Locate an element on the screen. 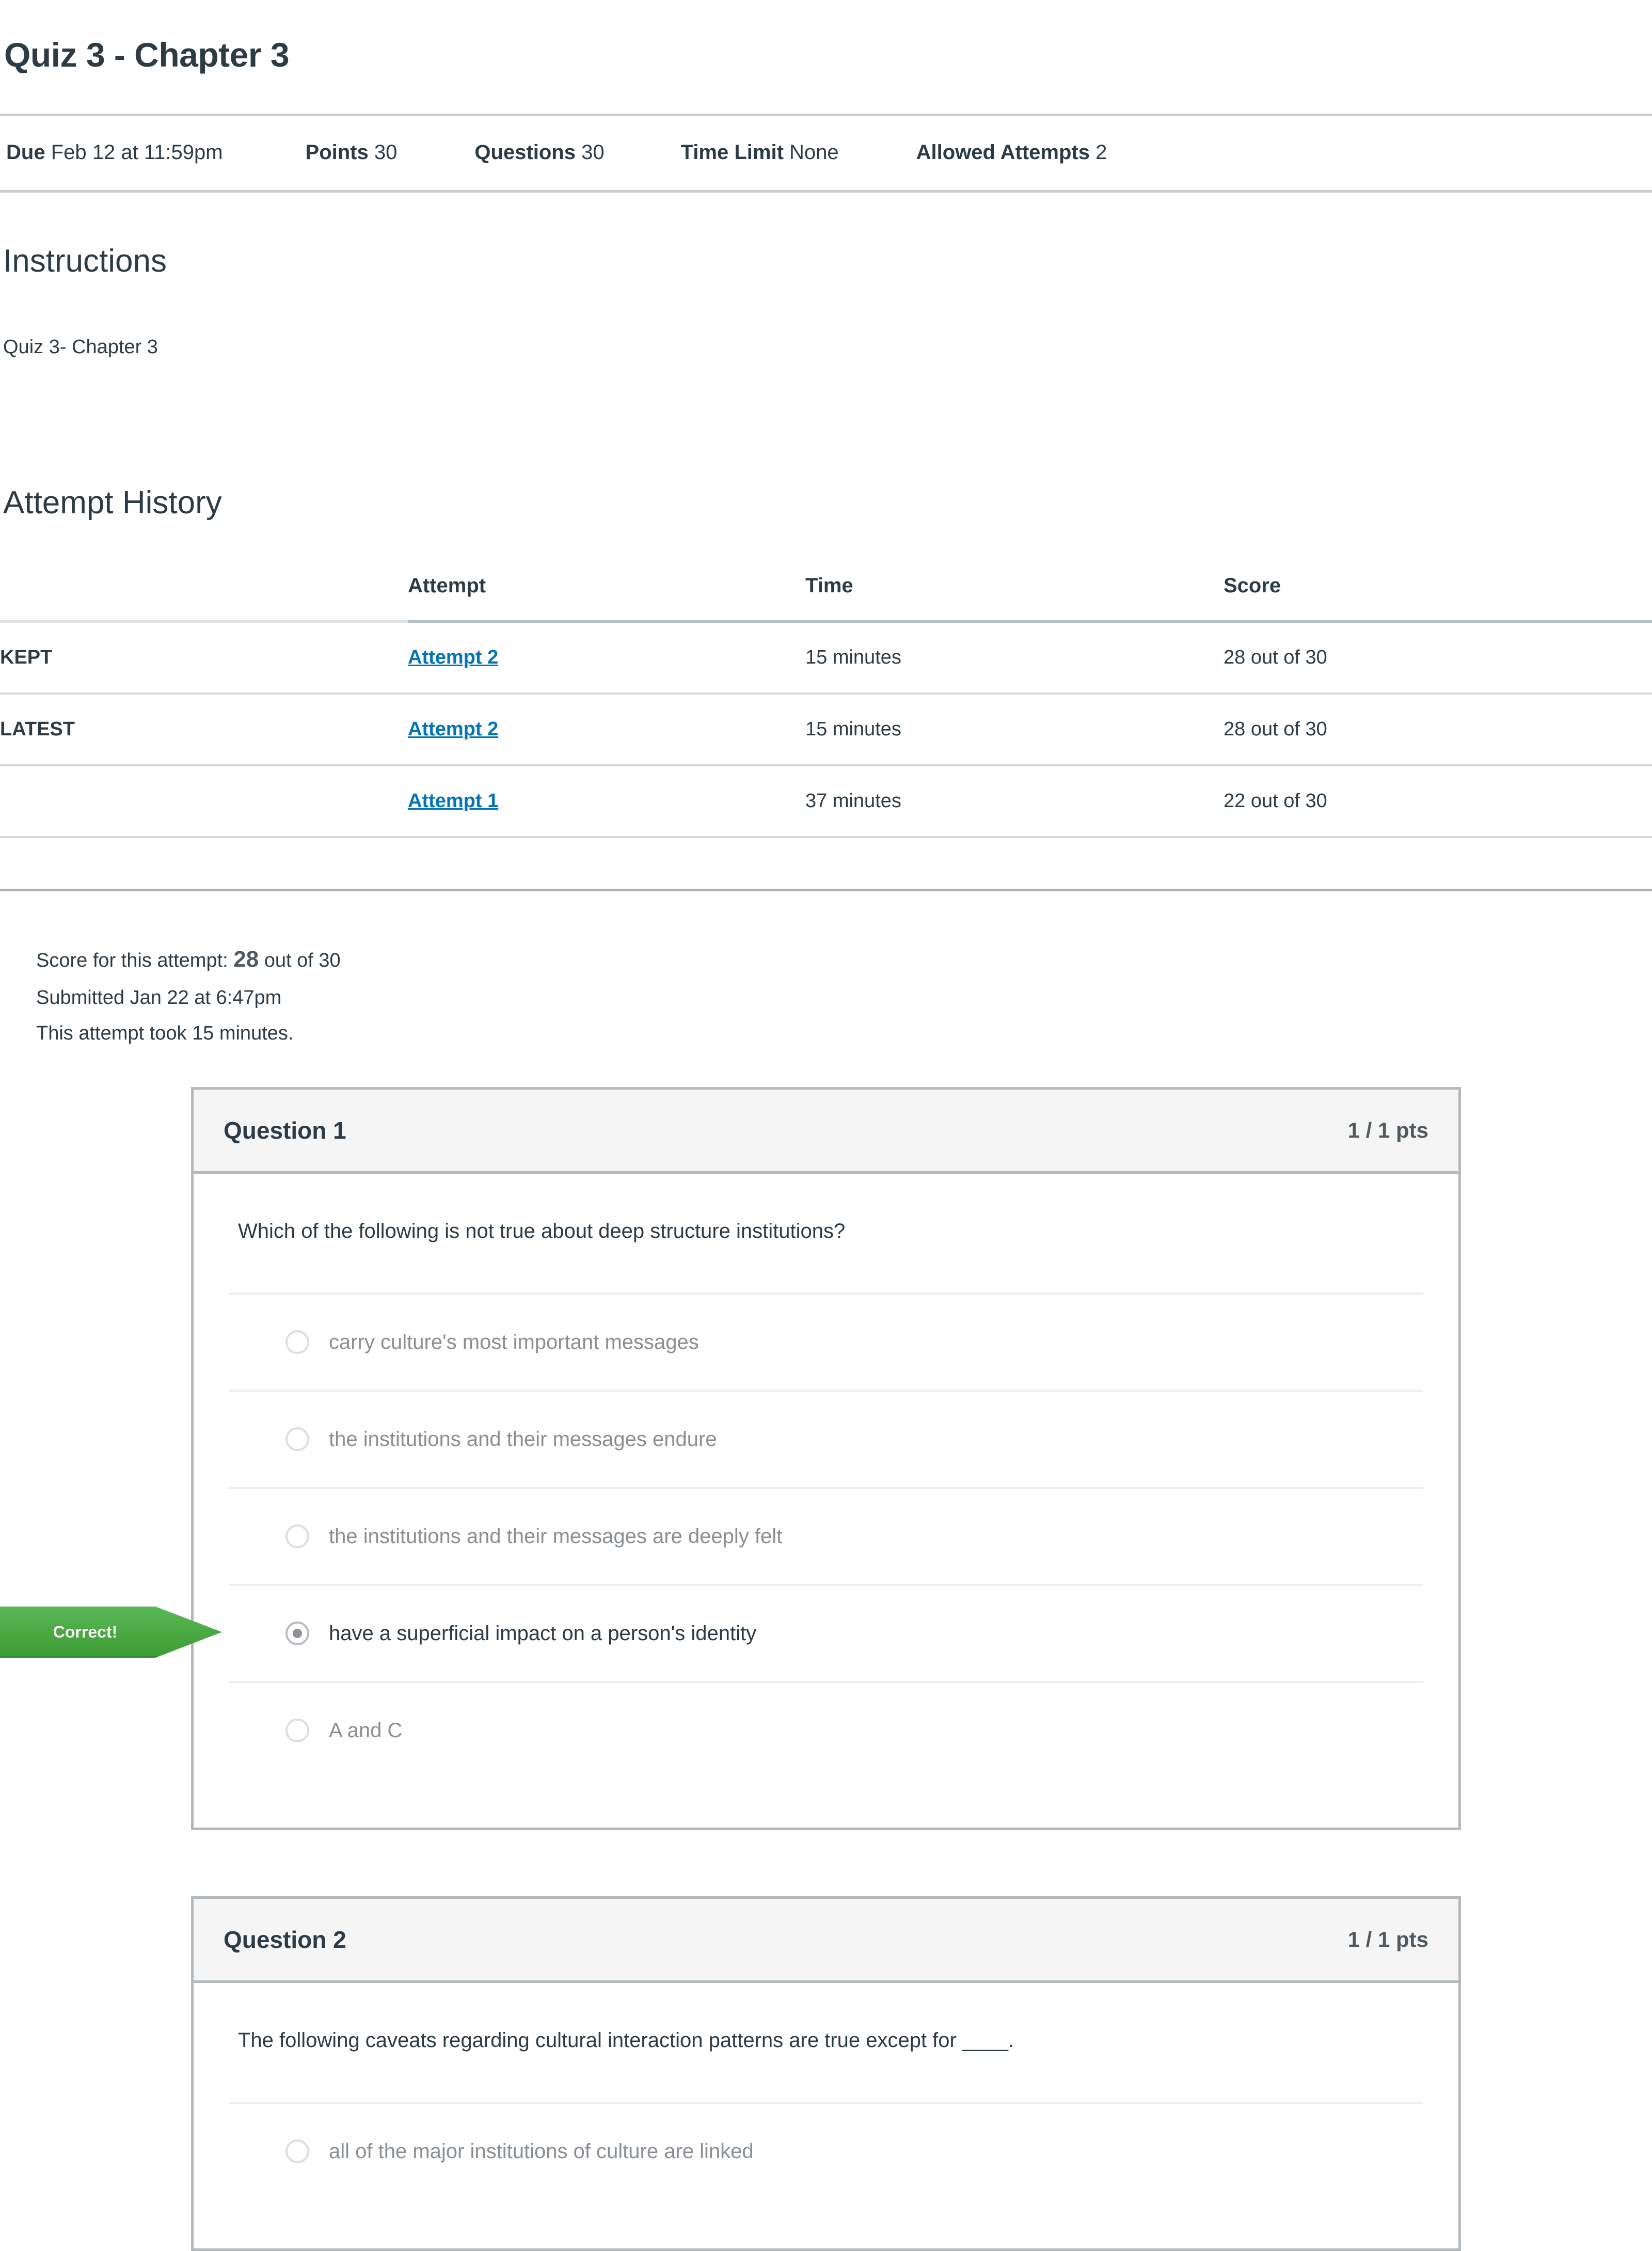 This screenshot has height=2251, width=1652. meta-allowed-attempts-value: 2 is located at coordinates (1101, 152).